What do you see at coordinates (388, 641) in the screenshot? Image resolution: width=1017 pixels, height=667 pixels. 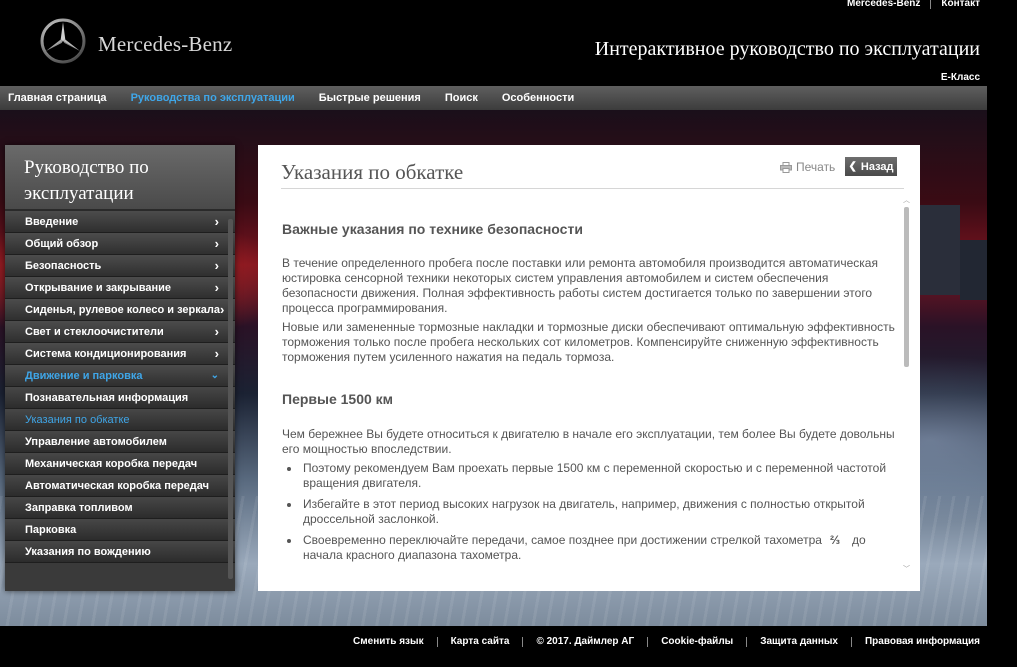 I see `footer-link-language: Сменить язык` at bounding box center [388, 641].